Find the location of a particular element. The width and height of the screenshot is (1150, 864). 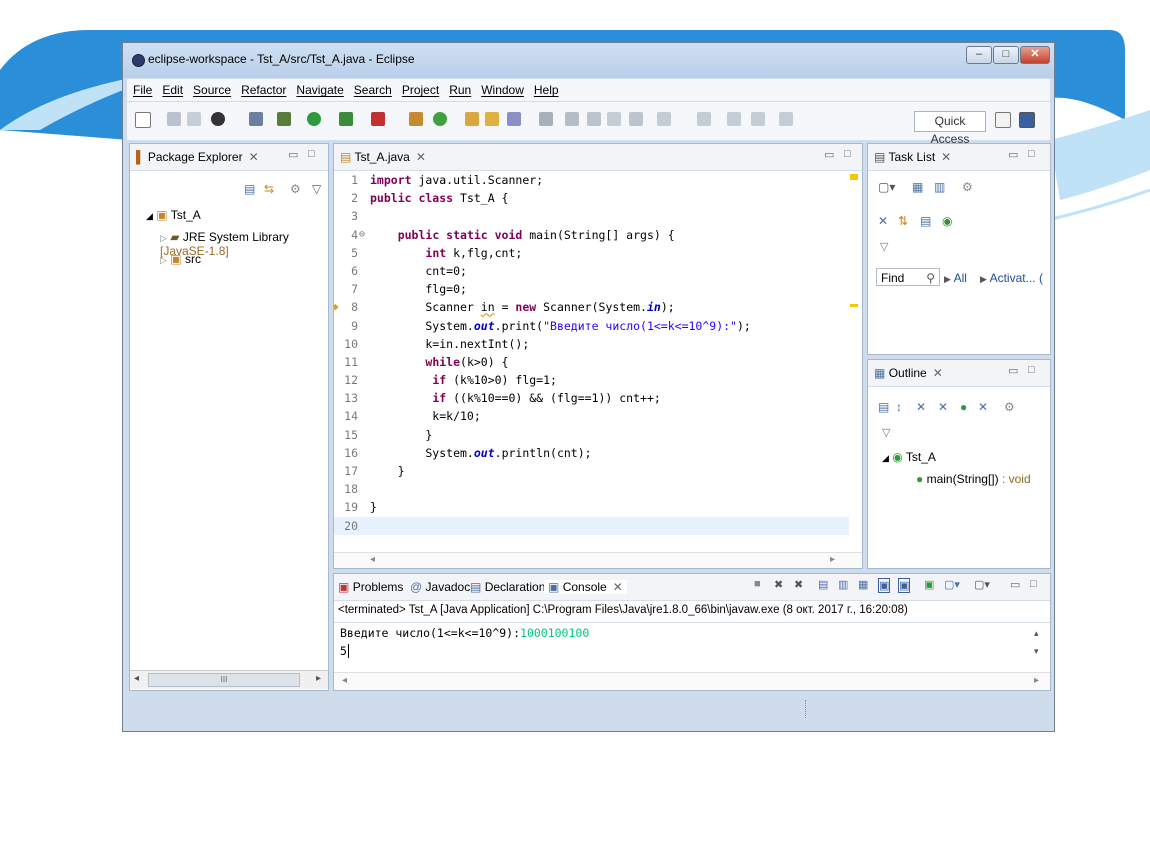

outline-item-class: ◢ ◉ Tst_A is located at coordinates (909, 457).